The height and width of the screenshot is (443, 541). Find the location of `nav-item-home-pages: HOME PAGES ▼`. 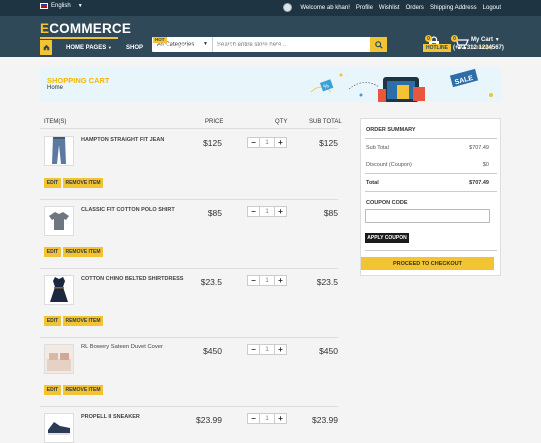

nav-item-home-pages: HOME PAGES ▼ is located at coordinates (96, 48).